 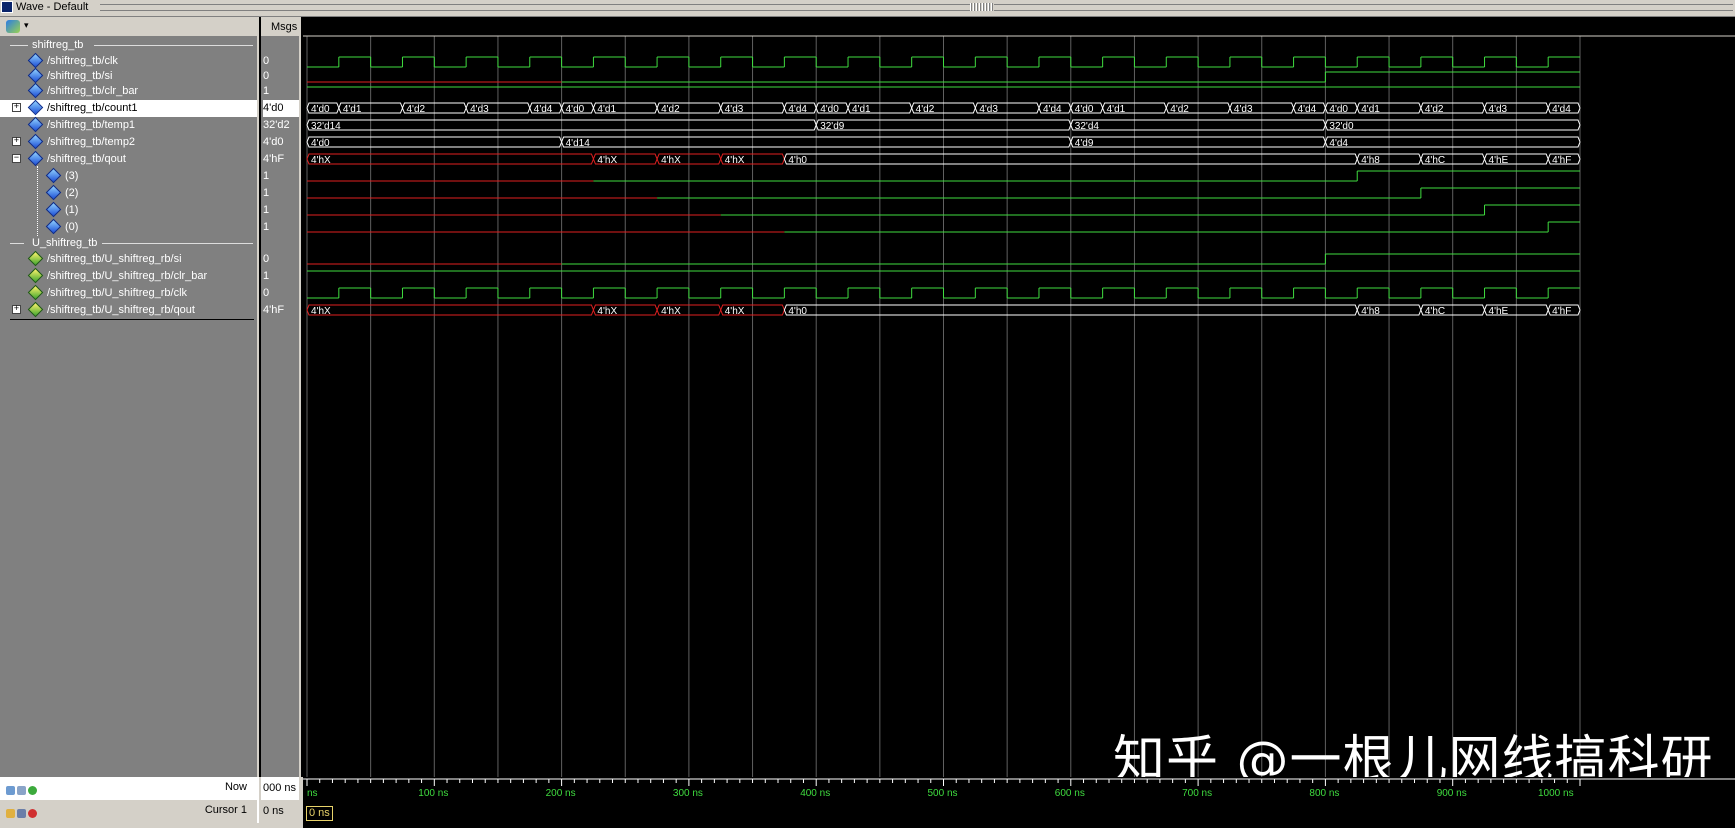 I want to click on signal-row-temp2: + /shiftreg_tb/temp2, so click(x=128, y=142).